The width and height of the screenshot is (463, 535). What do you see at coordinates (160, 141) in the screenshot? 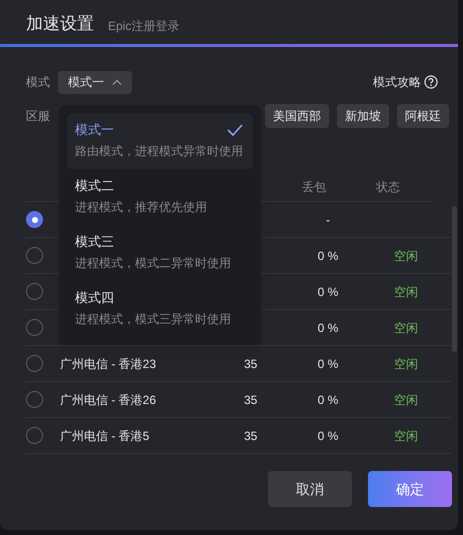
I see `mode-option: 模式一 路由模式，进程模式异常时使用` at bounding box center [160, 141].